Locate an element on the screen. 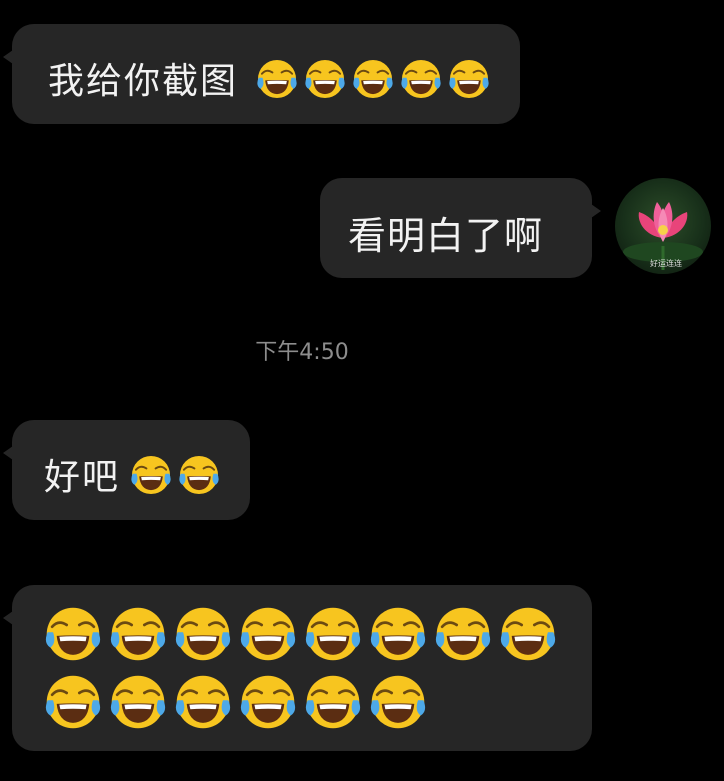  message-bubble-left-1: 我给你截图 is located at coordinates (261, 74).